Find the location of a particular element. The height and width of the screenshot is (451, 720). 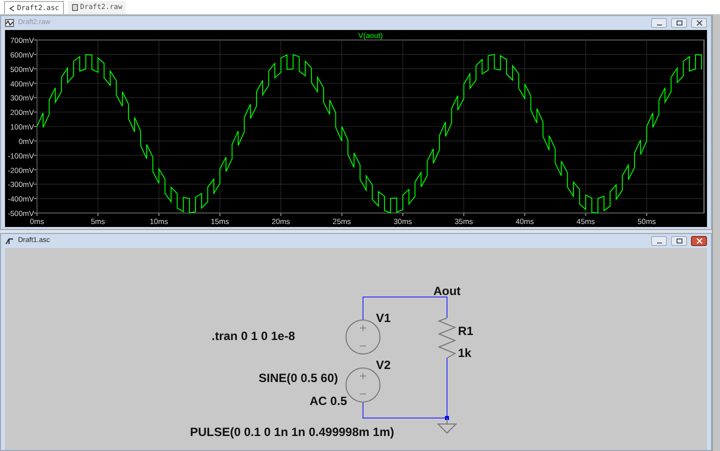

component-value: 1k is located at coordinates (465, 353).